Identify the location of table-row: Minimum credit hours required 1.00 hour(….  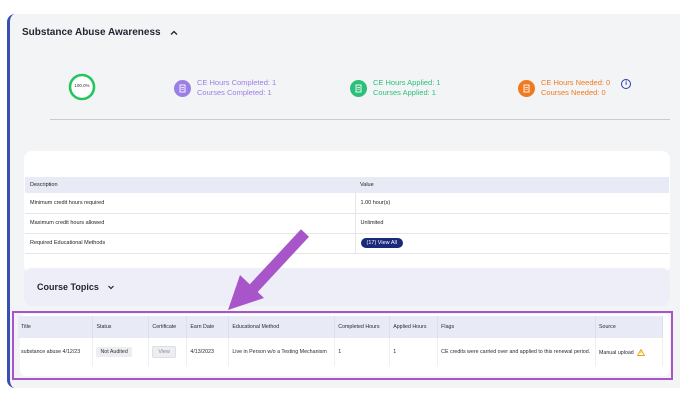
(347, 203).